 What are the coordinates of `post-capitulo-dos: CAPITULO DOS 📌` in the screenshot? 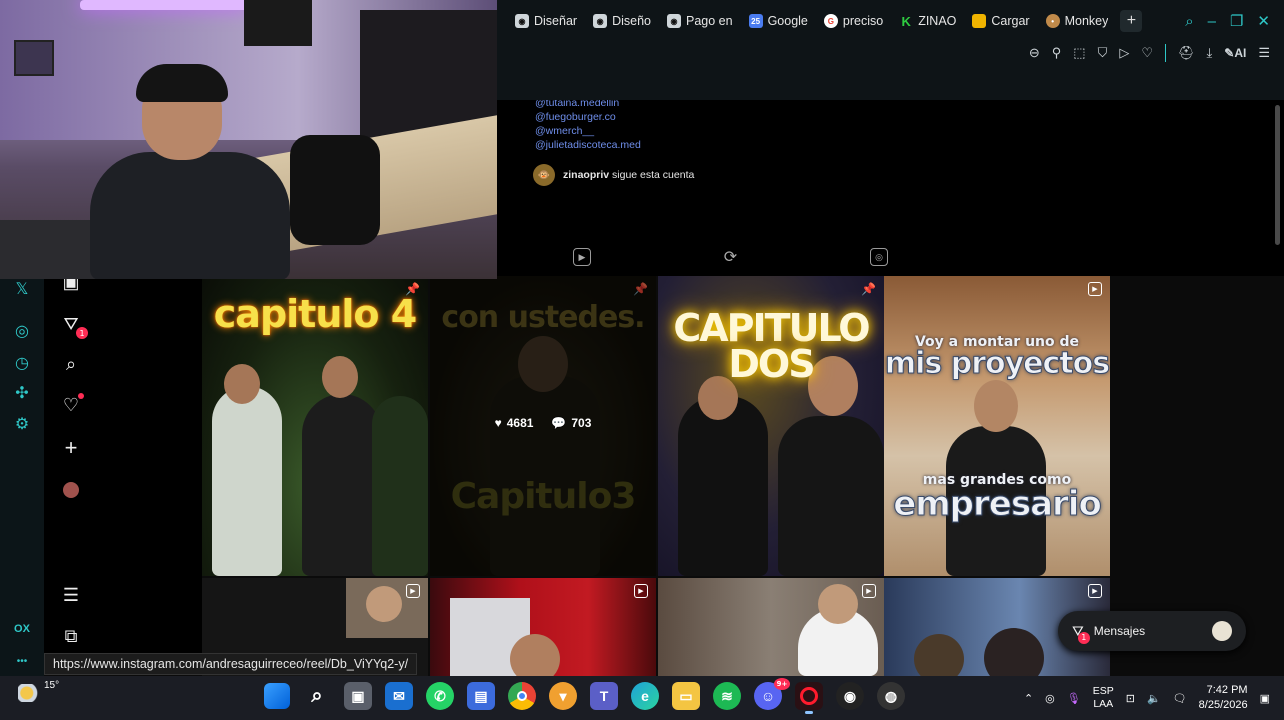 It's located at (771, 426).